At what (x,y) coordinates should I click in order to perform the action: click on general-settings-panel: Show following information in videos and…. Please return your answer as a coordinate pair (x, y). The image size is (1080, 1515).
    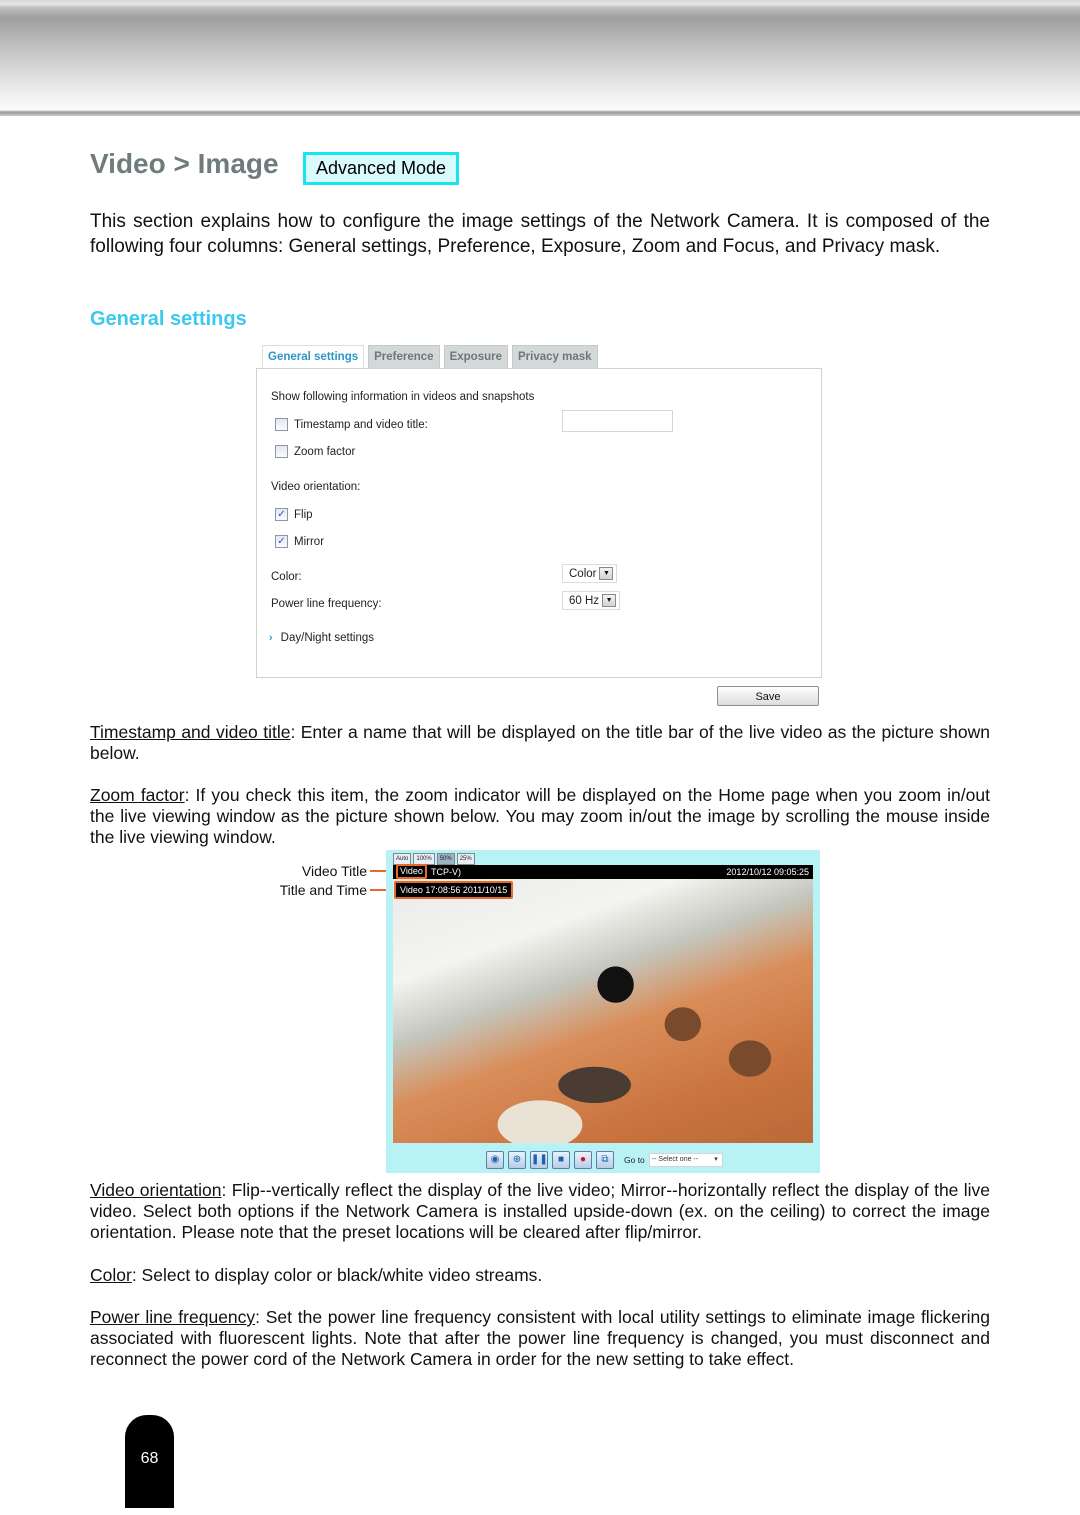
    Looking at the image, I should click on (539, 523).